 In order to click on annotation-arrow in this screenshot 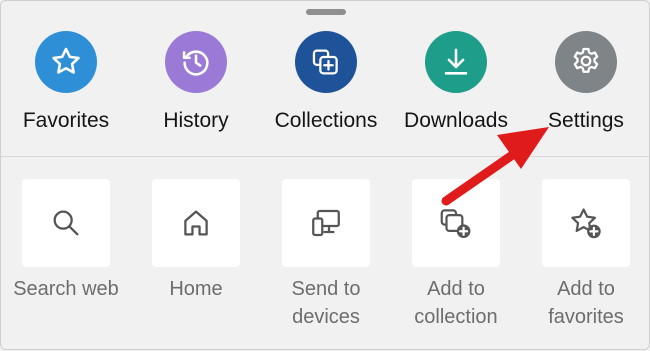, I will do `click(495, 166)`.